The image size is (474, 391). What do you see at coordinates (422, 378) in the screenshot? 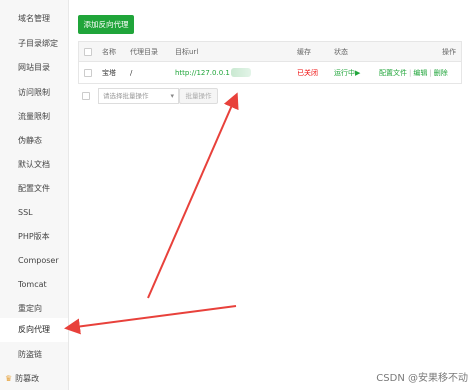
I see `watermark: CSDN @安果移不动` at bounding box center [422, 378].